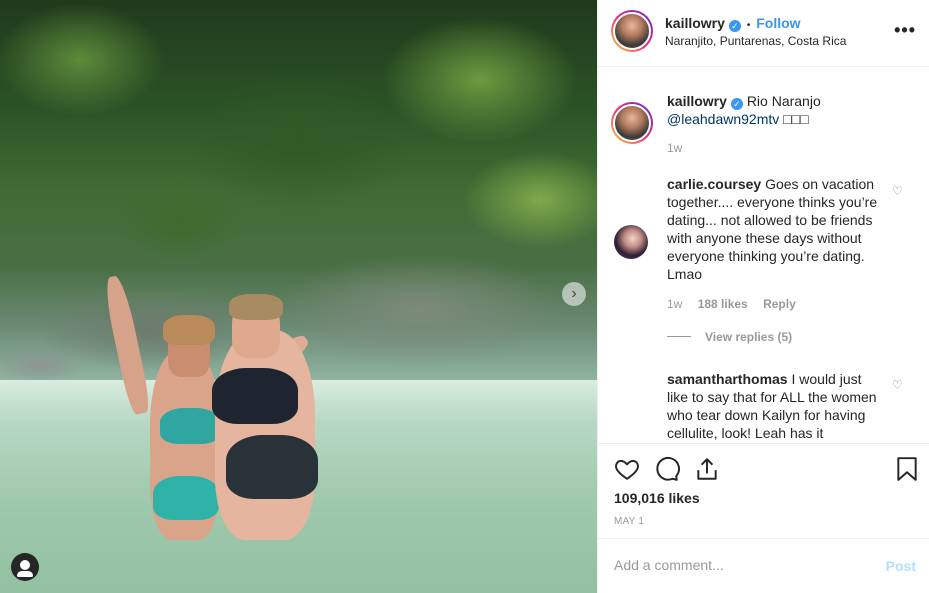  Describe the element at coordinates (796, 119) in the screenshot. I see `caption-emoji: □□□` at that location.